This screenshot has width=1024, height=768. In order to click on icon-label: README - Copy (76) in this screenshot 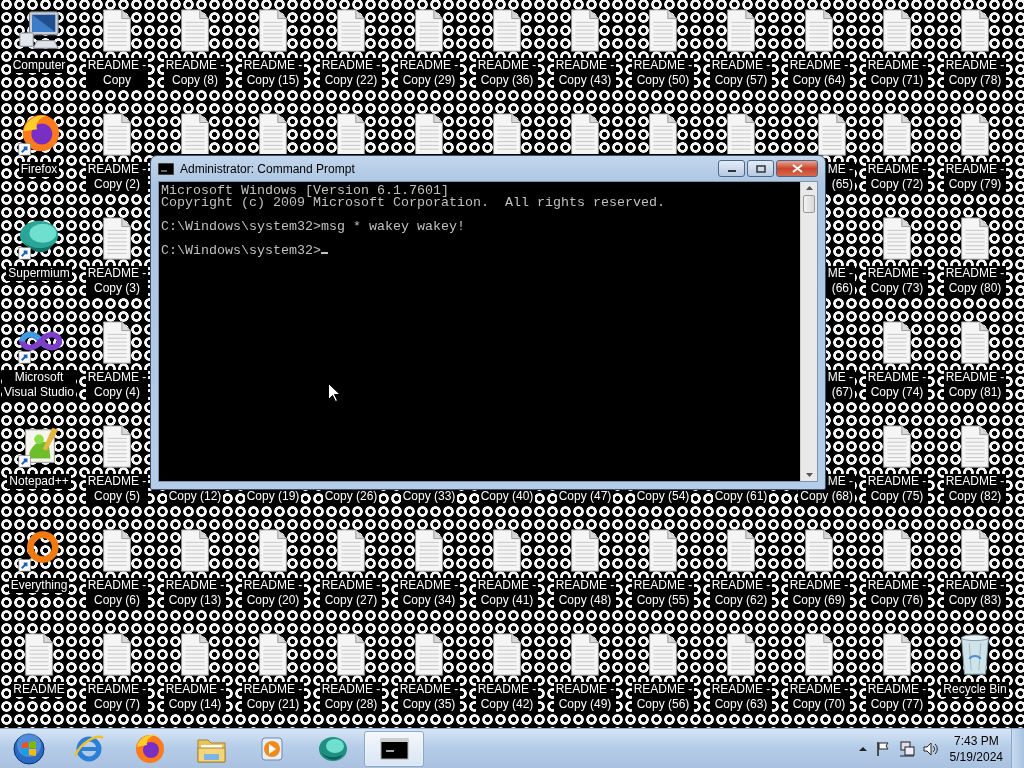, I will do `click(897, 593)`.